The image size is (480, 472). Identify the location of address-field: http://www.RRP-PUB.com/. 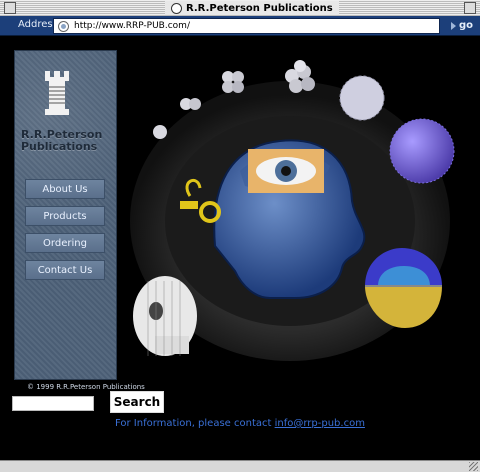
(246, 26).